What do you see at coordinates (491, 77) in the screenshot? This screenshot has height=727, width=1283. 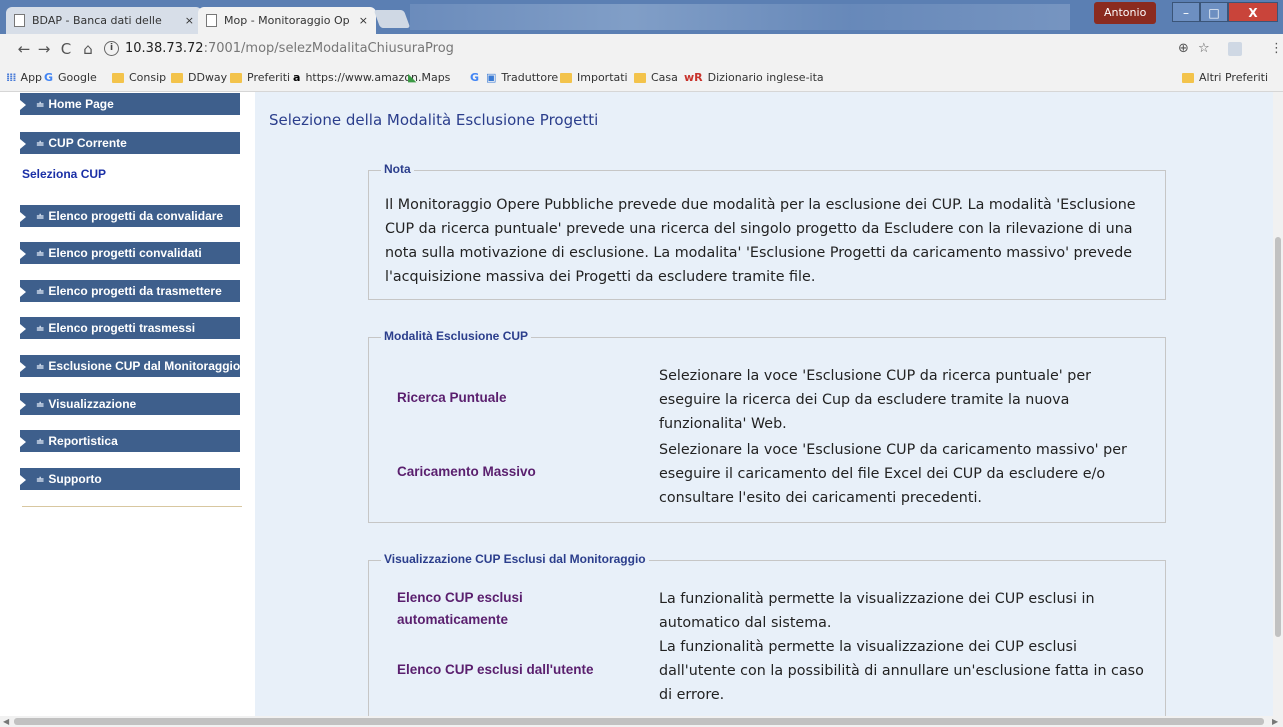 I see `translate-icon: ▣` at bounding box center [491, 77].